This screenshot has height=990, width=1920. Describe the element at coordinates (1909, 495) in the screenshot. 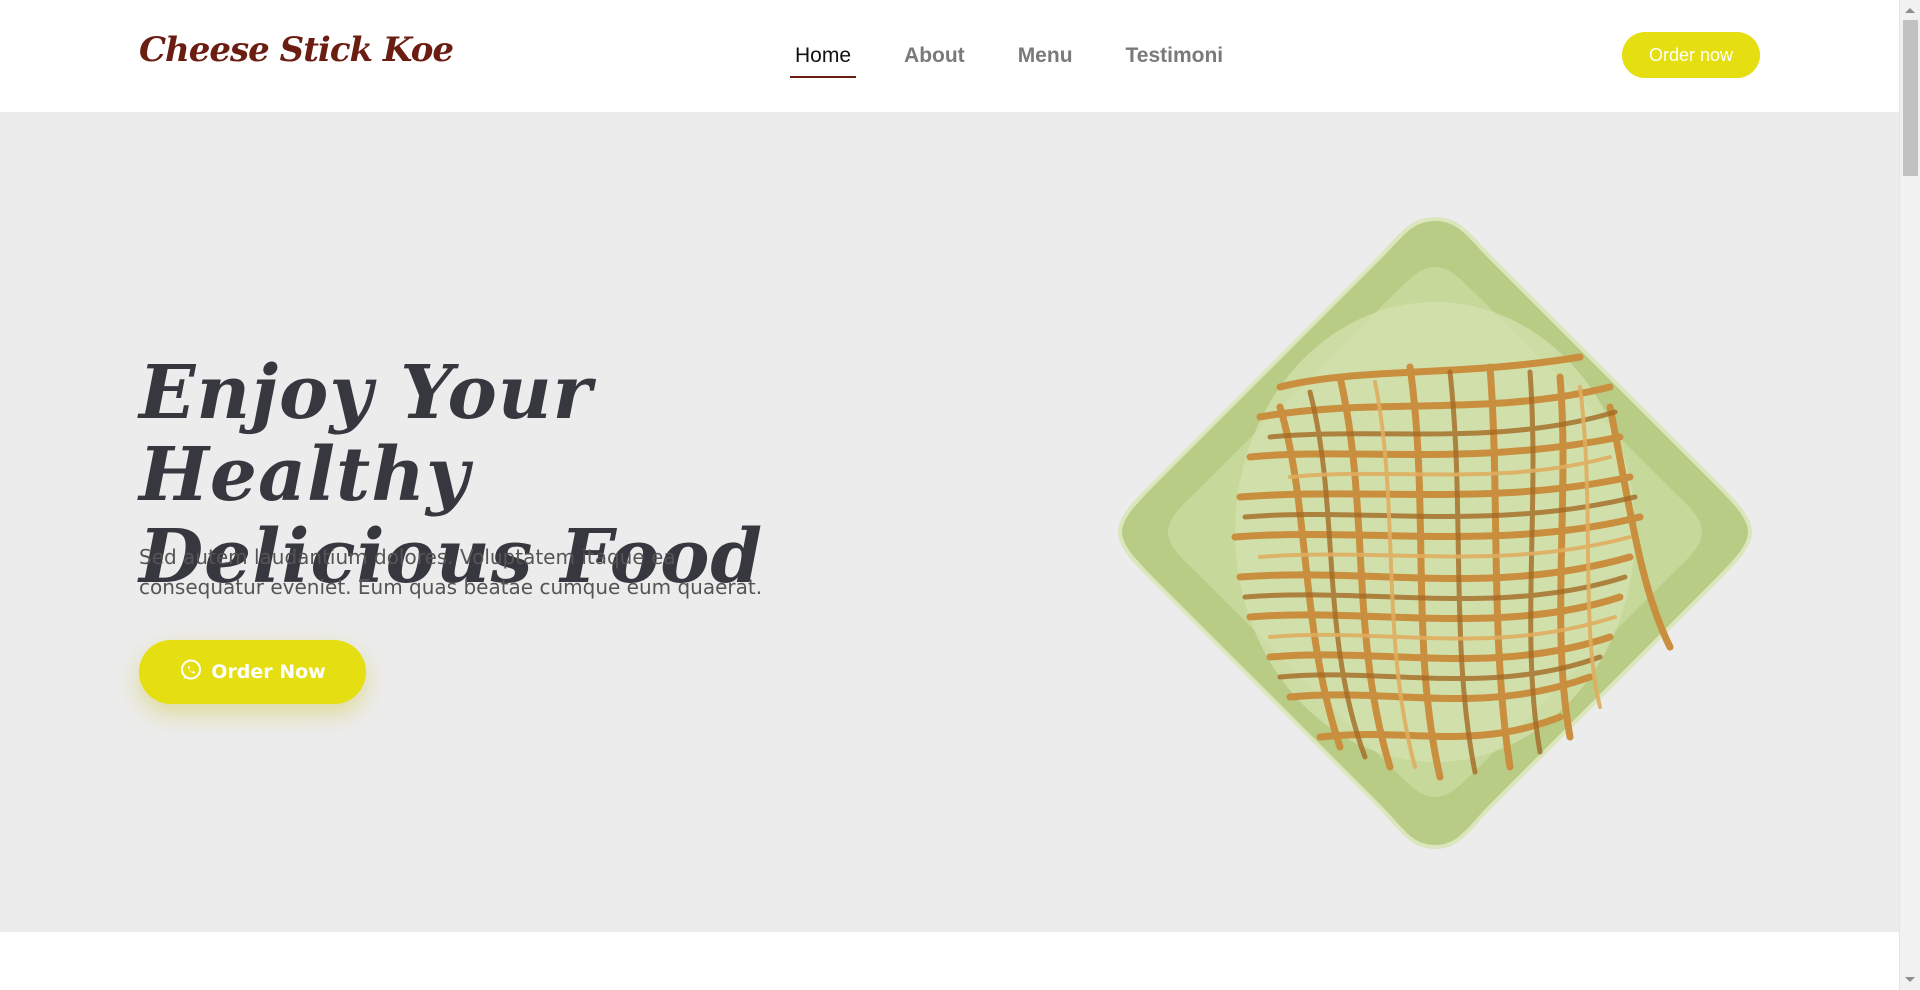

I see `page-scrollbar` at that location.